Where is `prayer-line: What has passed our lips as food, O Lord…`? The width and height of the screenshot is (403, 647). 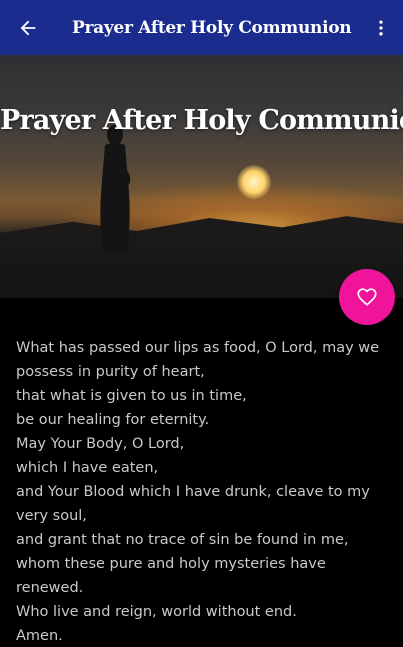 prayer-line: What has passed our lips as food, O Lord… is located at coordinates (198, 360).